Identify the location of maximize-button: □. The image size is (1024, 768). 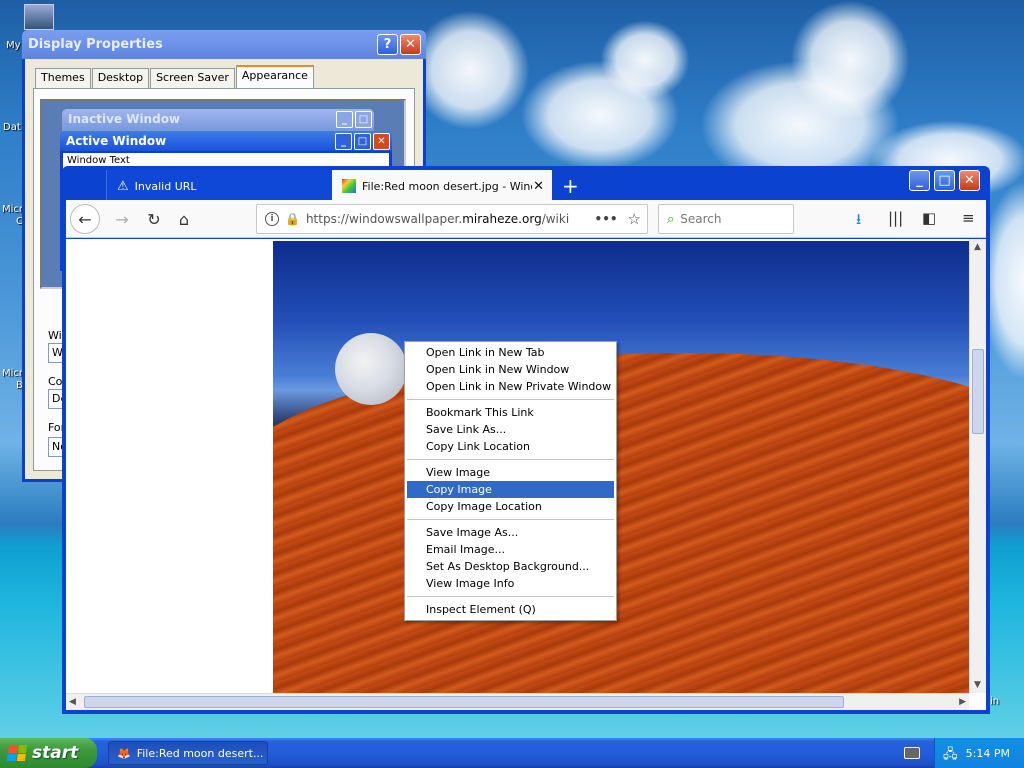
(944, 180).